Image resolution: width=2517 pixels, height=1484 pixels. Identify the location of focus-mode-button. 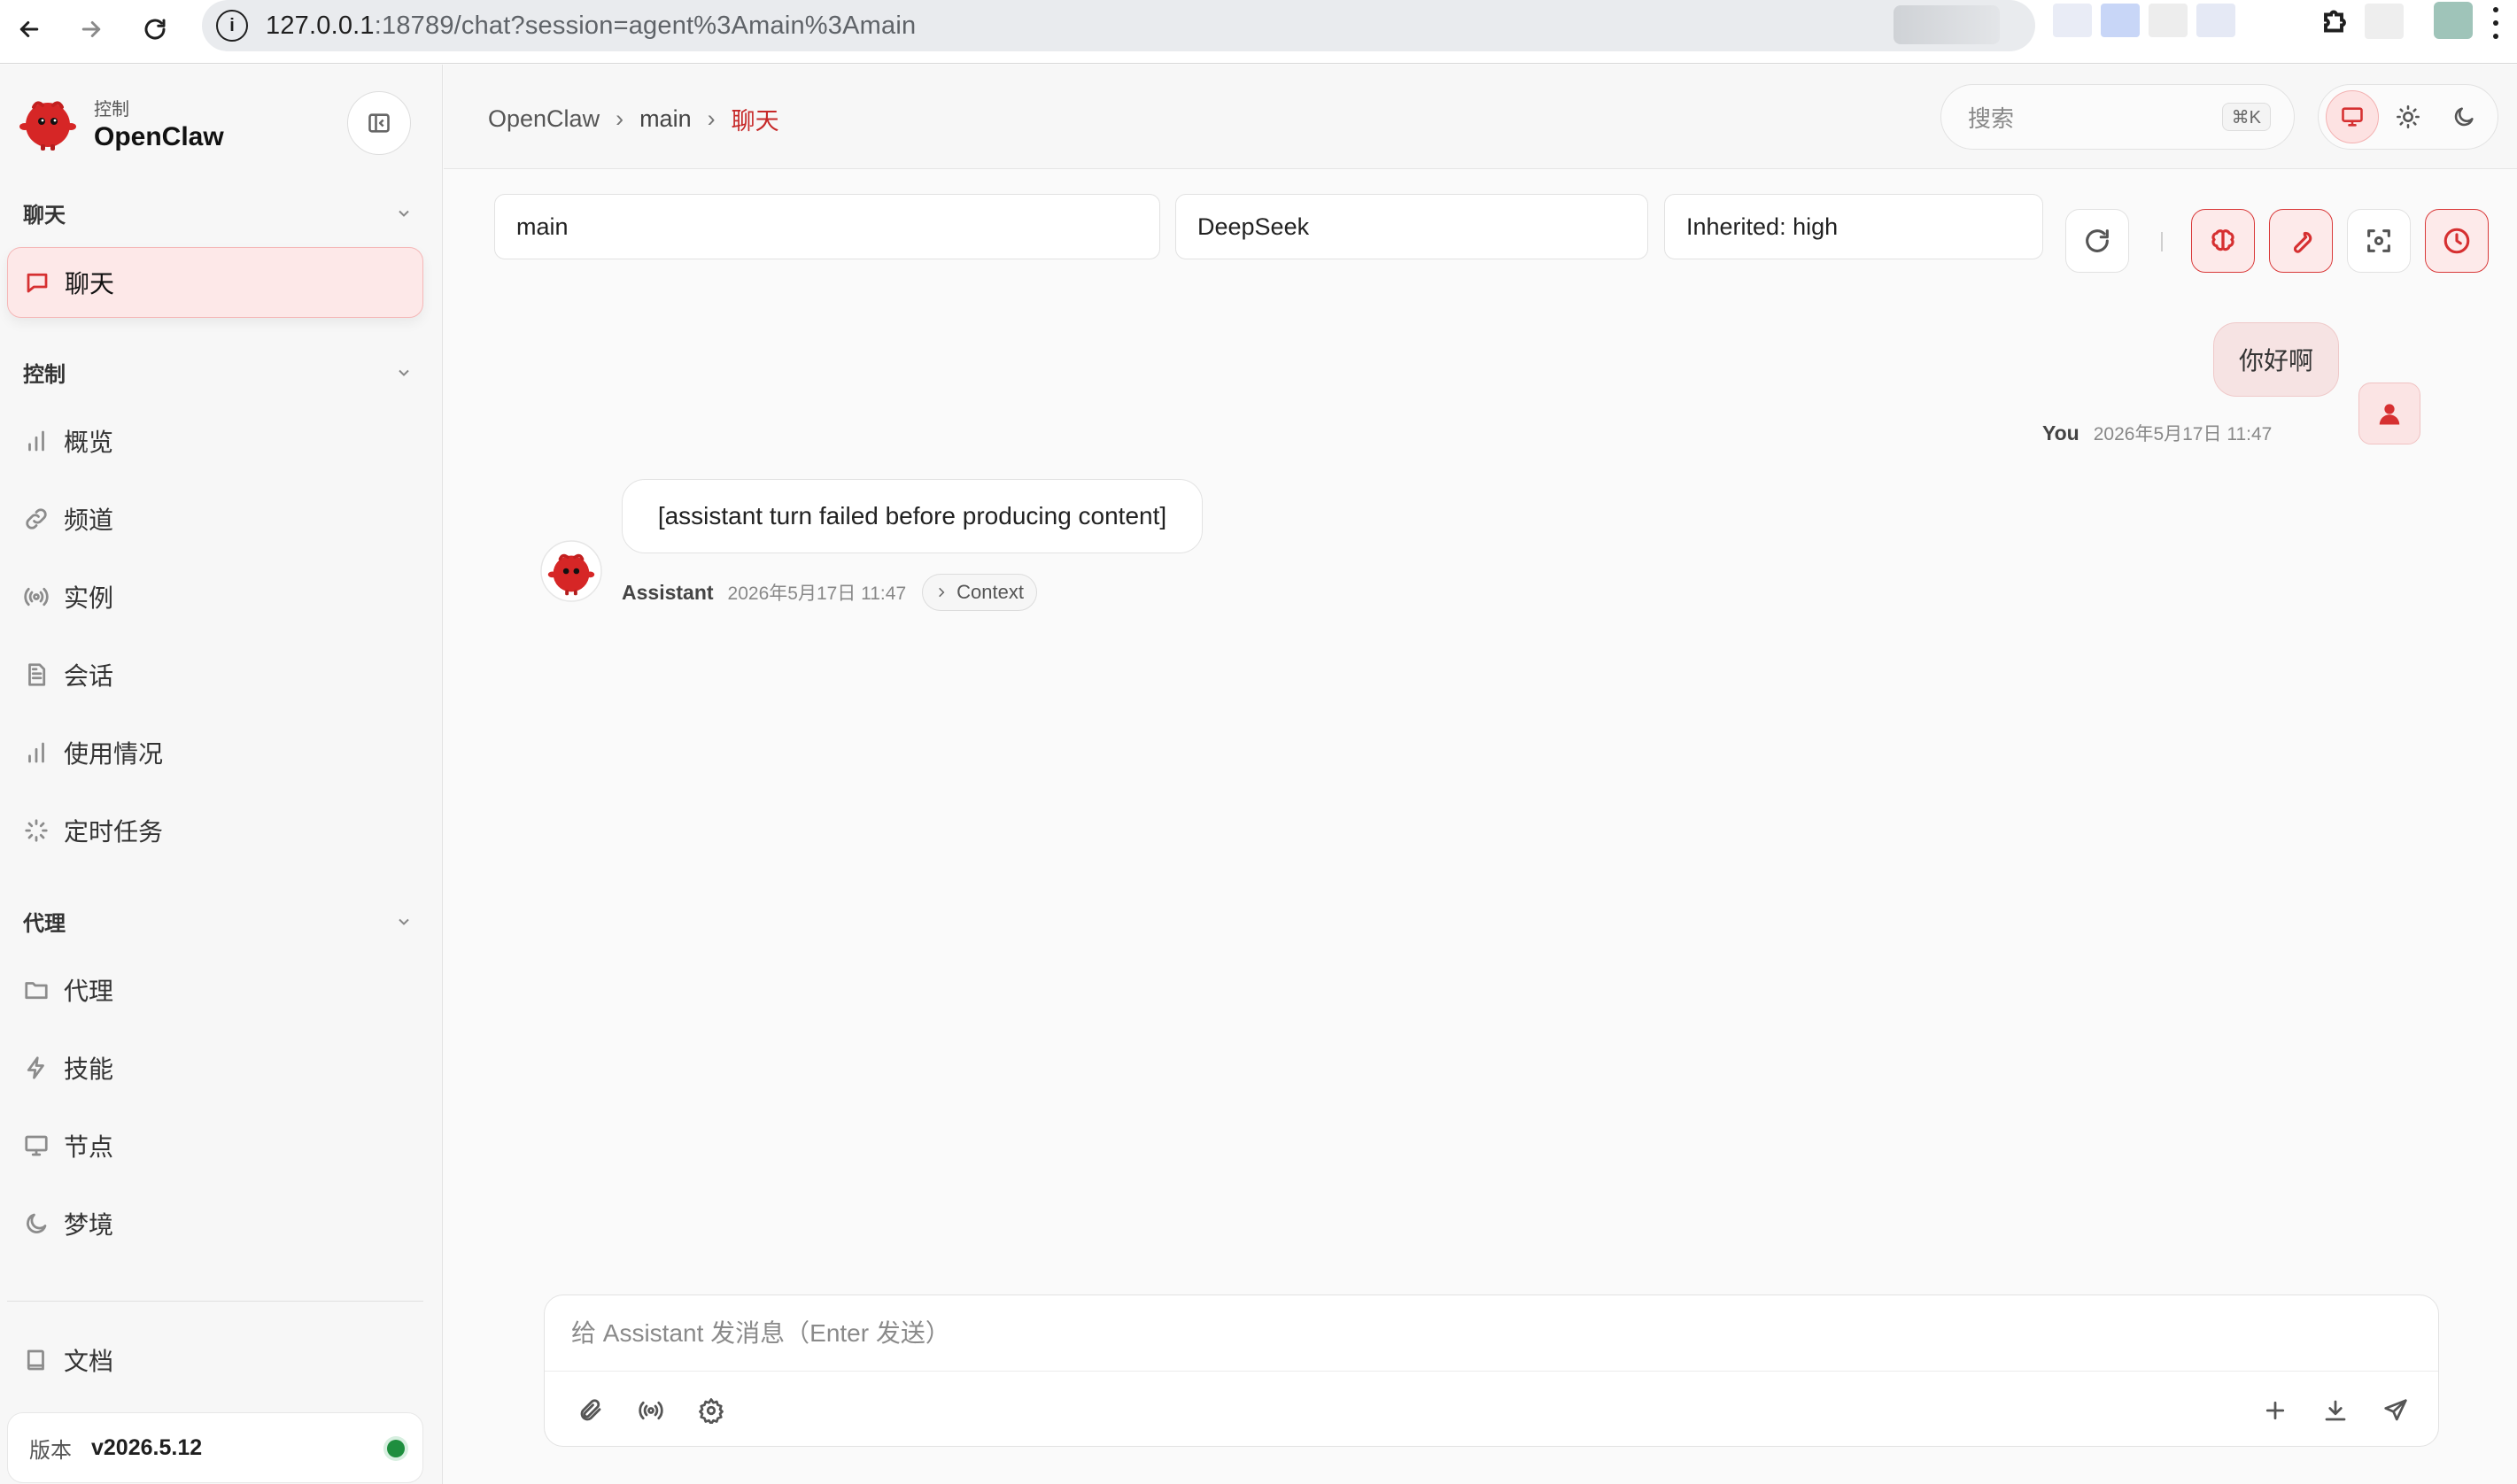
(2379, 241).